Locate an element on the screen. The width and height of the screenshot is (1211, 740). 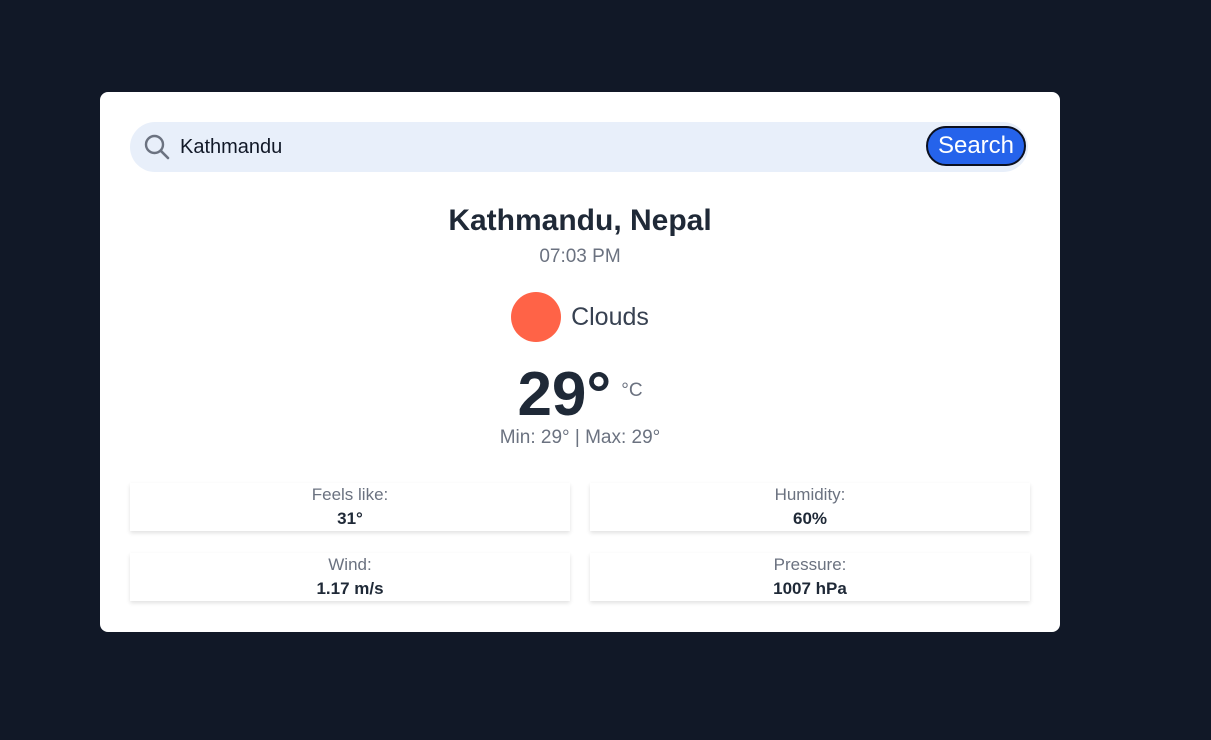
min-max-temperature: Min: 29° | Max: 29° is located at coordinates (580, 437).